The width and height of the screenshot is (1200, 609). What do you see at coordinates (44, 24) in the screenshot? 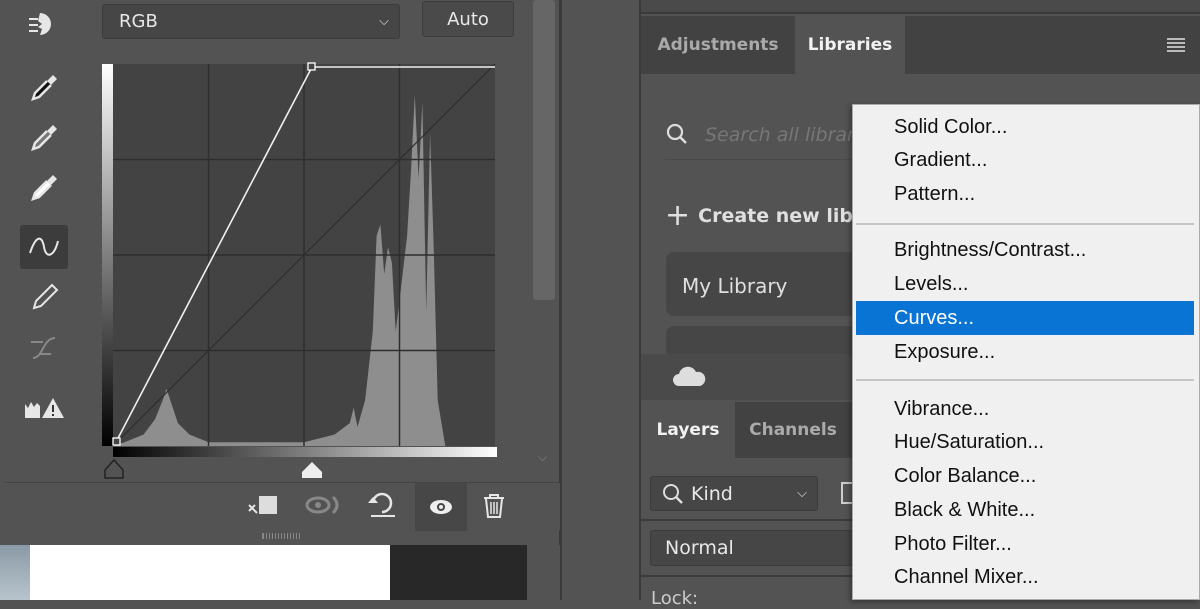
I see `on-image-adjust-icon` at bounding box center [44, 24].